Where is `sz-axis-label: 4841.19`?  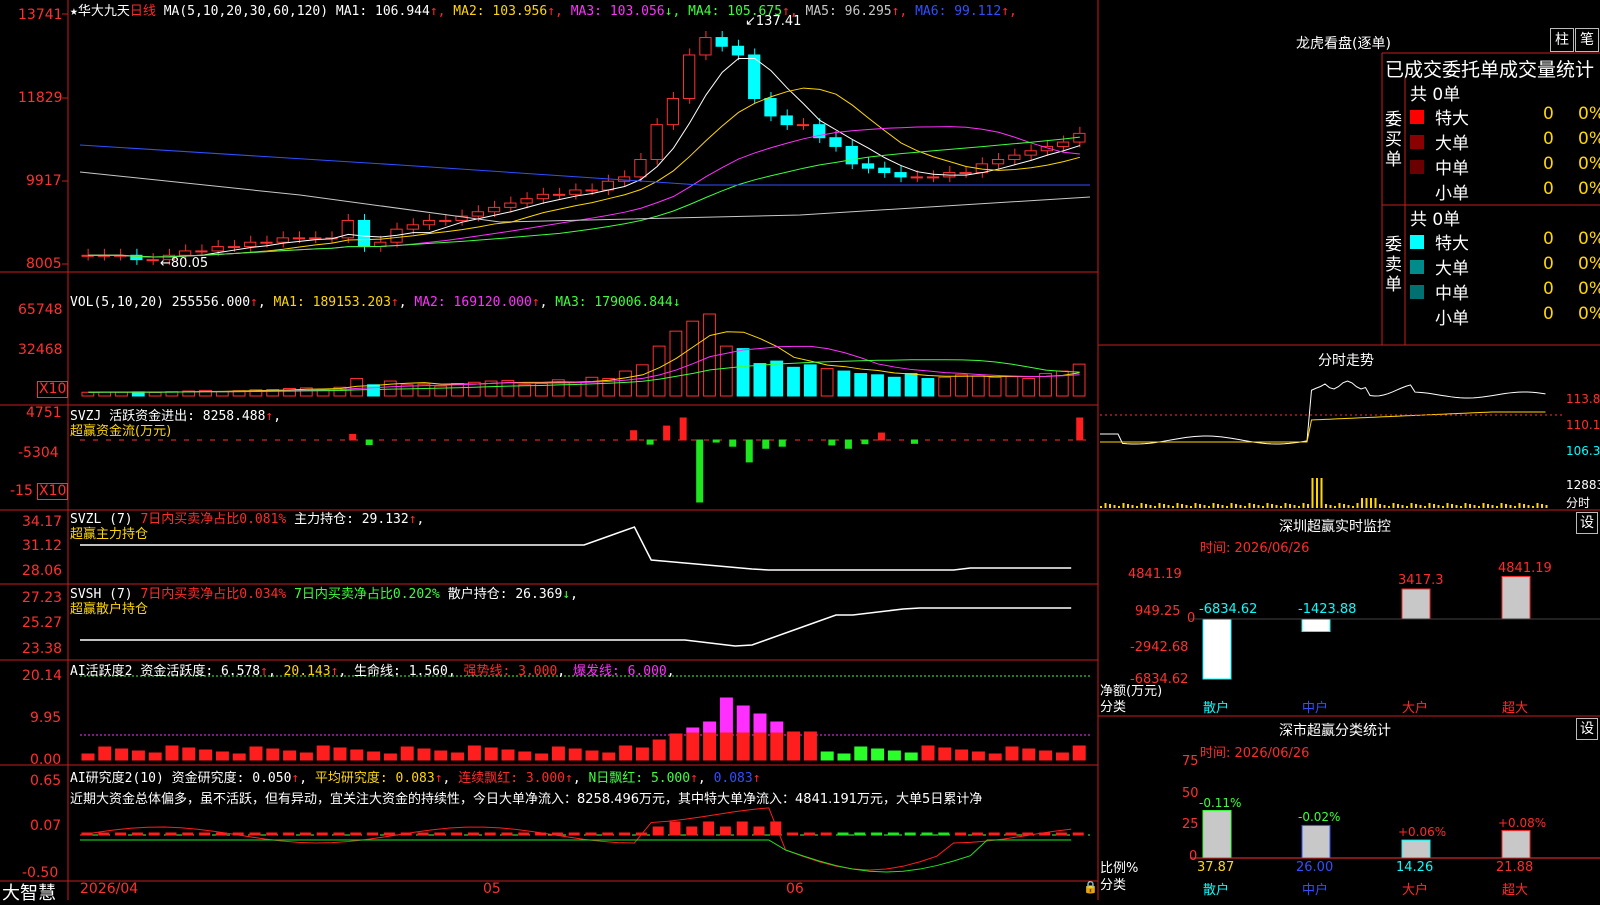 sz-axis-label: 4841.19 is located at coordinates (1155, 574).